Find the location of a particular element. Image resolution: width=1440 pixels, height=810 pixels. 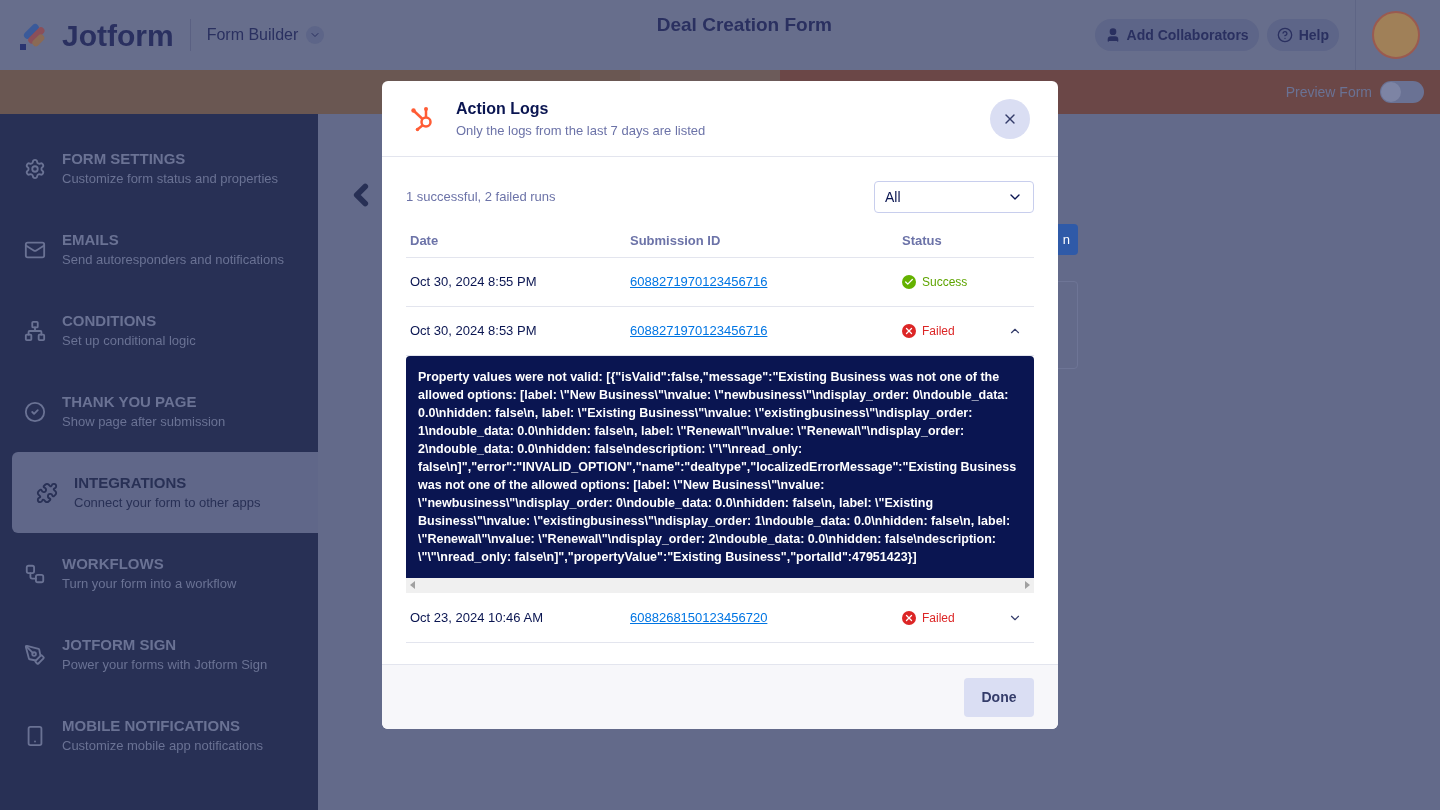

scroll-left-icon is located at coordinates (412, 585).